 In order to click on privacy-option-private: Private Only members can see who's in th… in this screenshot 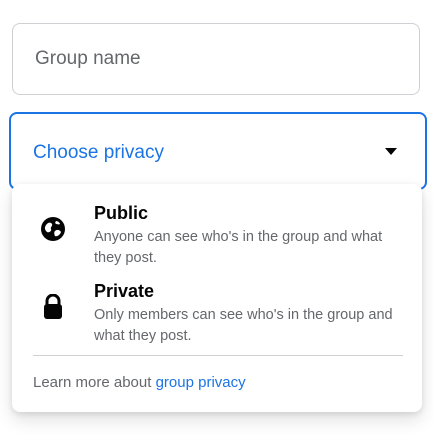, I will do `click(217, 312)`.